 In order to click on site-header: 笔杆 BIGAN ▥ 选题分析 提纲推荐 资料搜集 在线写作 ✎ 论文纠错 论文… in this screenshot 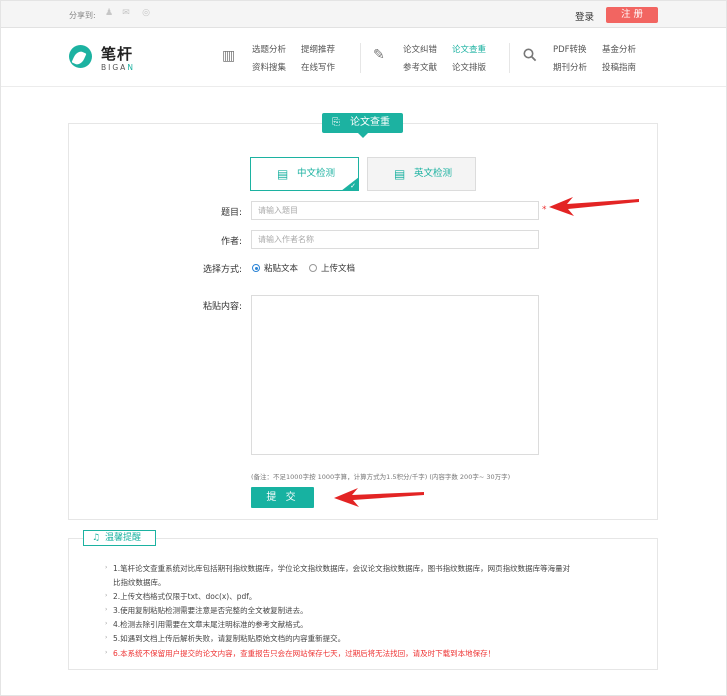, I will do `click(363, 58)`.